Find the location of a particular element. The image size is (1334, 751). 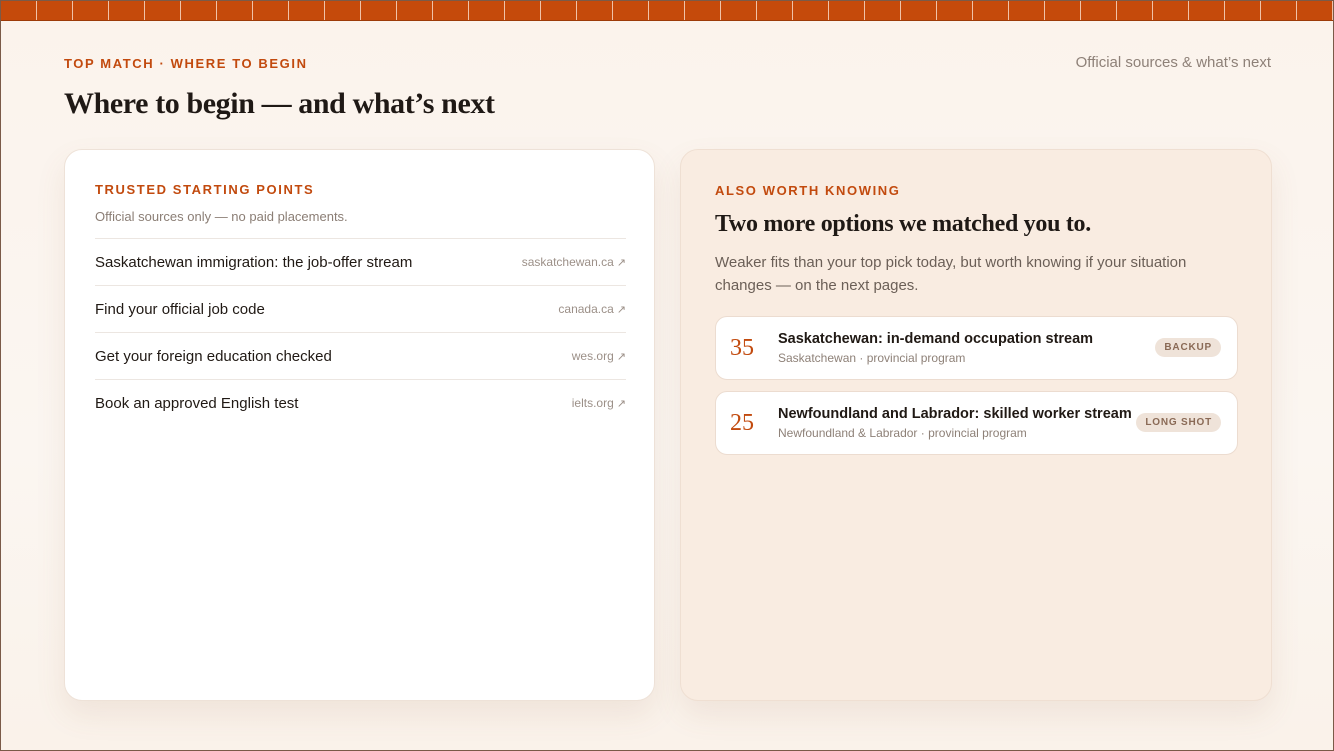

source-domain-text: canada.ca is located at coordinates (586, 309).